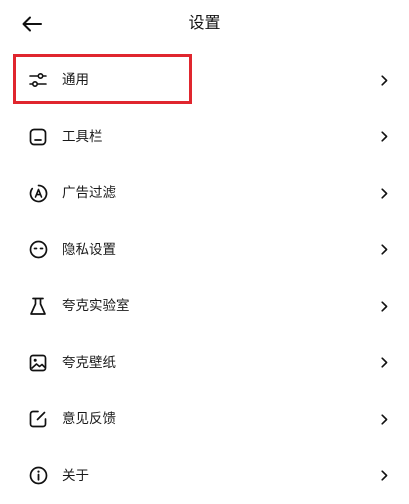 The width and height of the screenshot is (409, 504). Describe the element at coordinates (204, 419) in the screenshot. I see `settings-item-feedback: 意见反馈` at that location.